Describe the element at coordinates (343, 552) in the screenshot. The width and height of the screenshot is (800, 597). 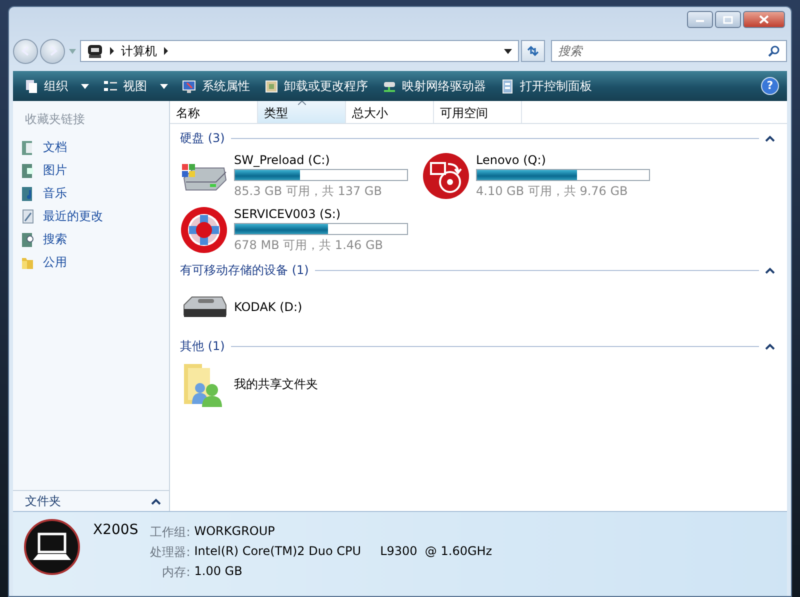
I see `property-value: Intel(R) Core(TM)2 Duo CPU L9300 @ 1.60GHz` at that location.